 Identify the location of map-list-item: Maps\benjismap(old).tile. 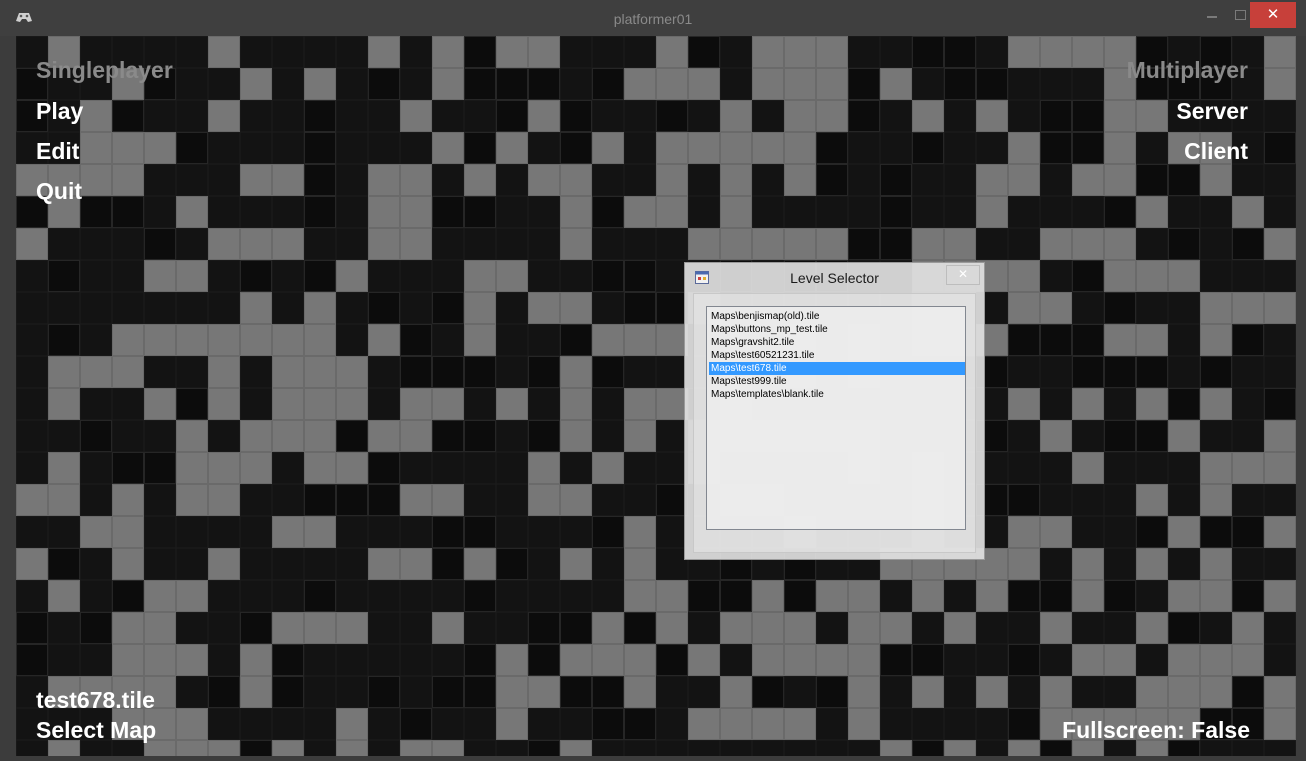
(837, 316).